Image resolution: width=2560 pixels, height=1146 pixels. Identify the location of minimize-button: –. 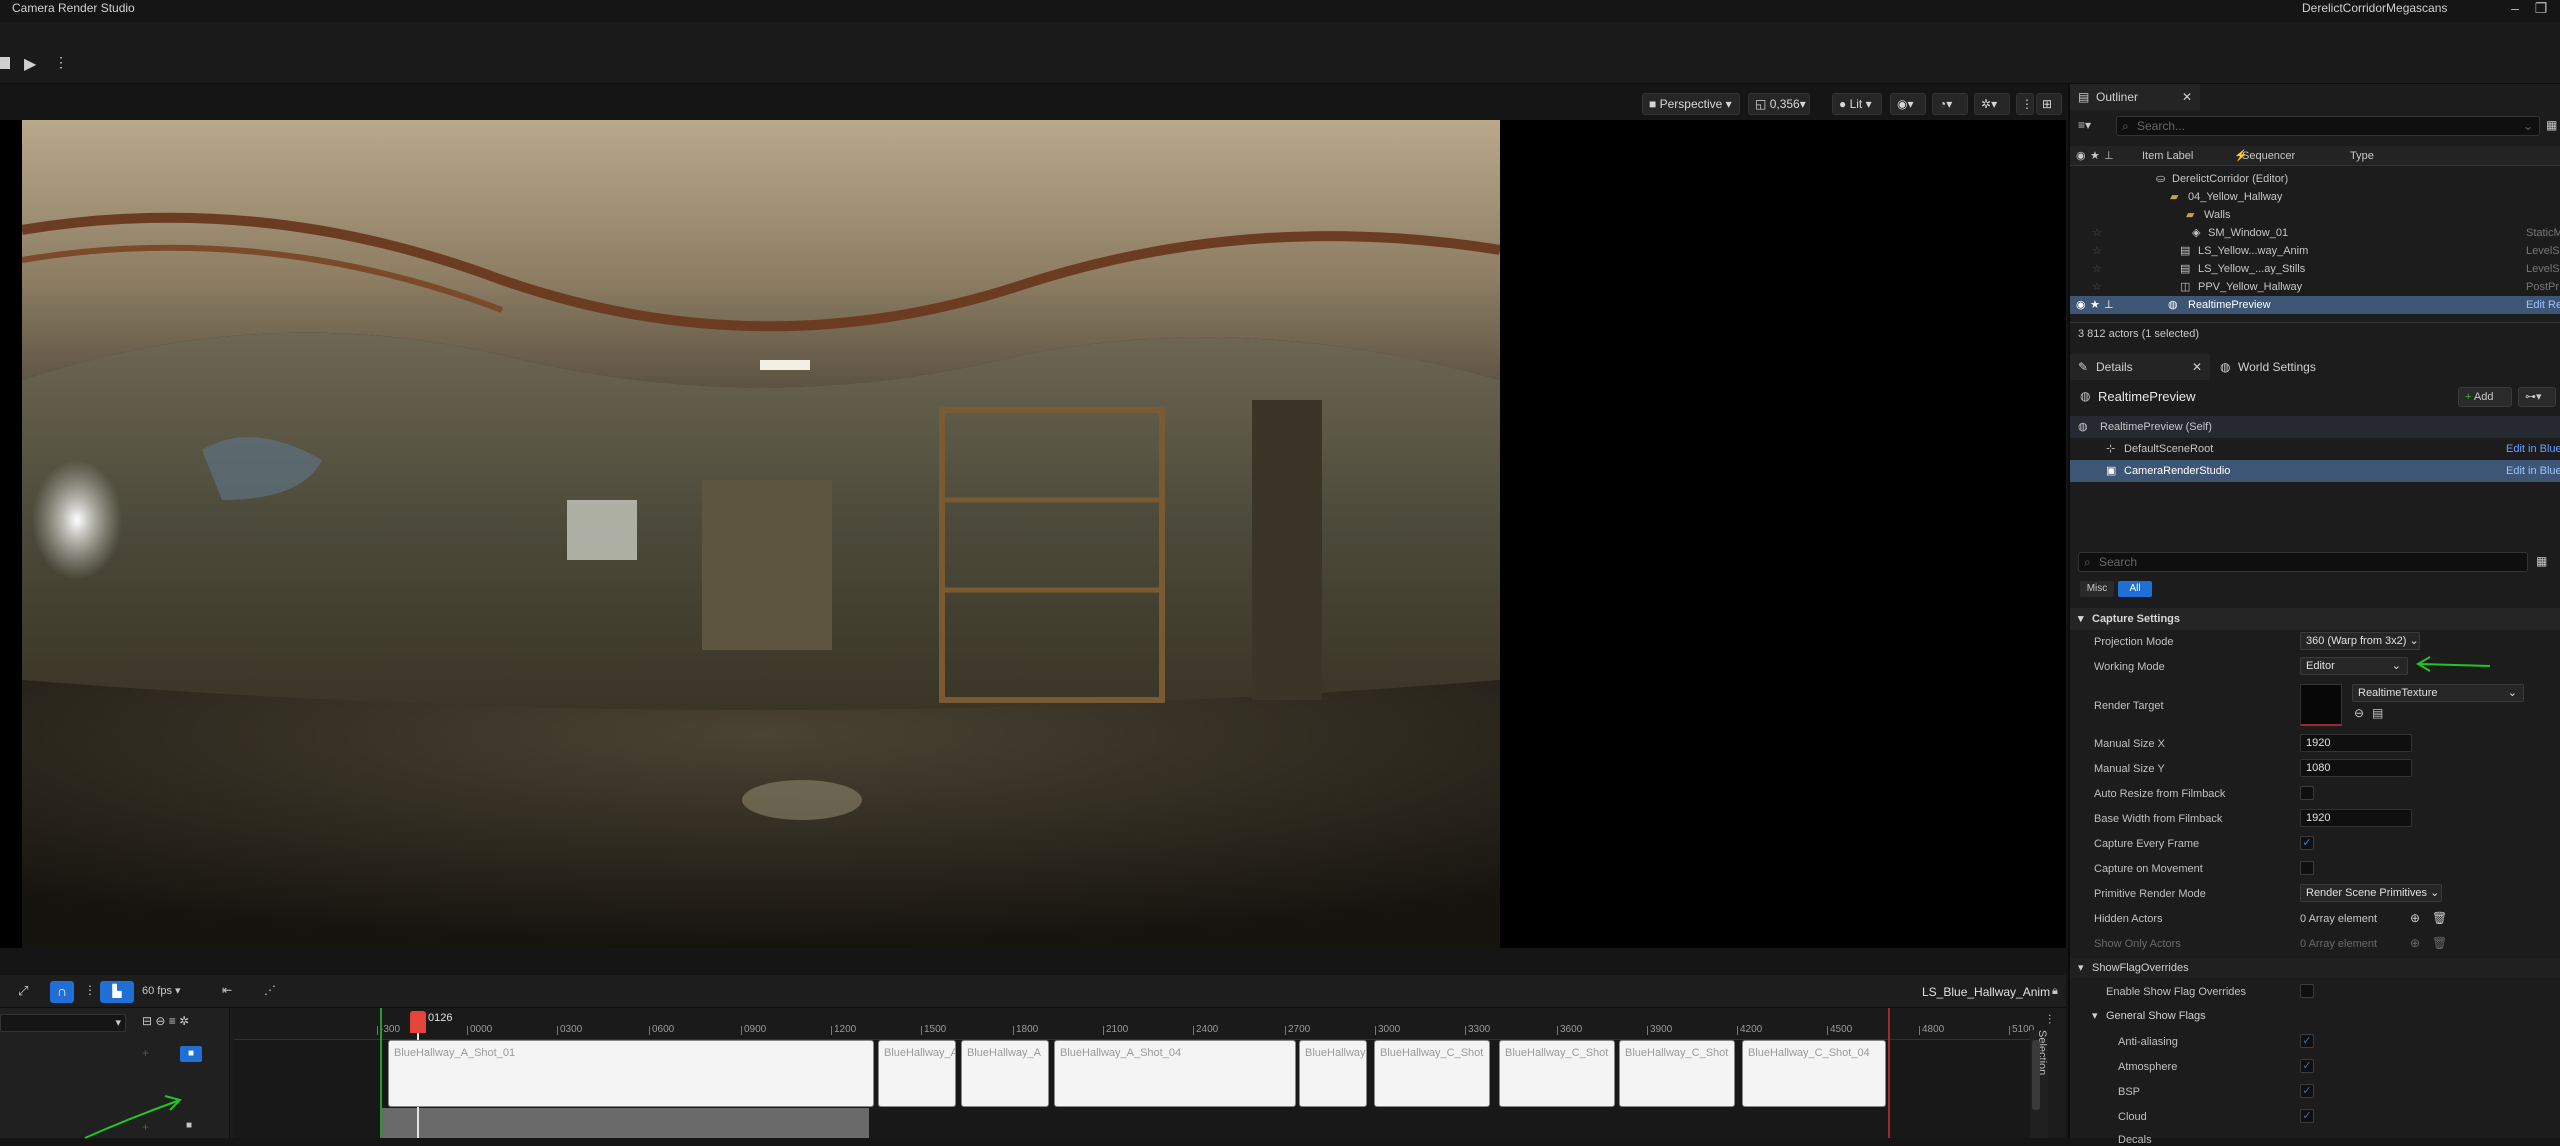
(2515, 8).